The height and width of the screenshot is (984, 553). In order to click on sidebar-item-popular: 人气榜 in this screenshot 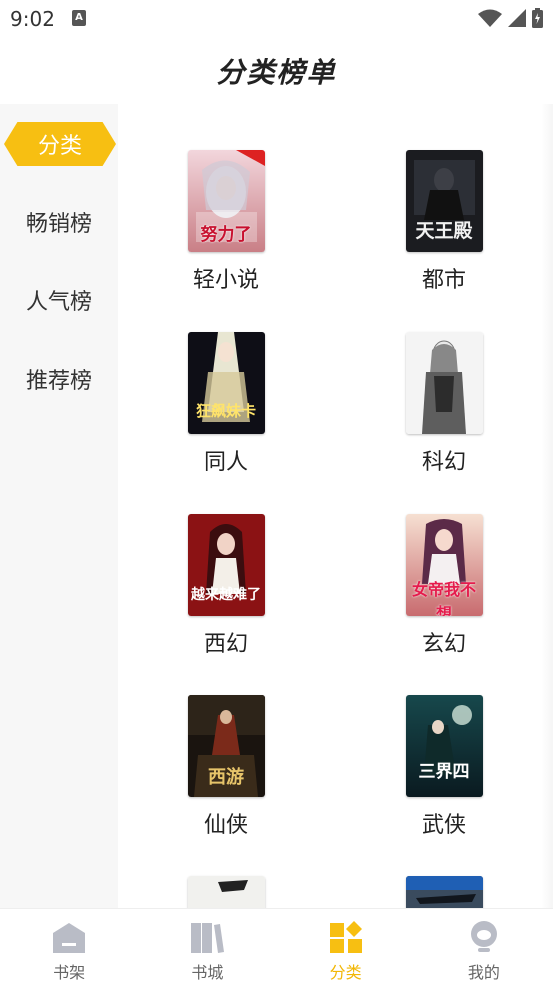, I will do `click(59, 300)`.